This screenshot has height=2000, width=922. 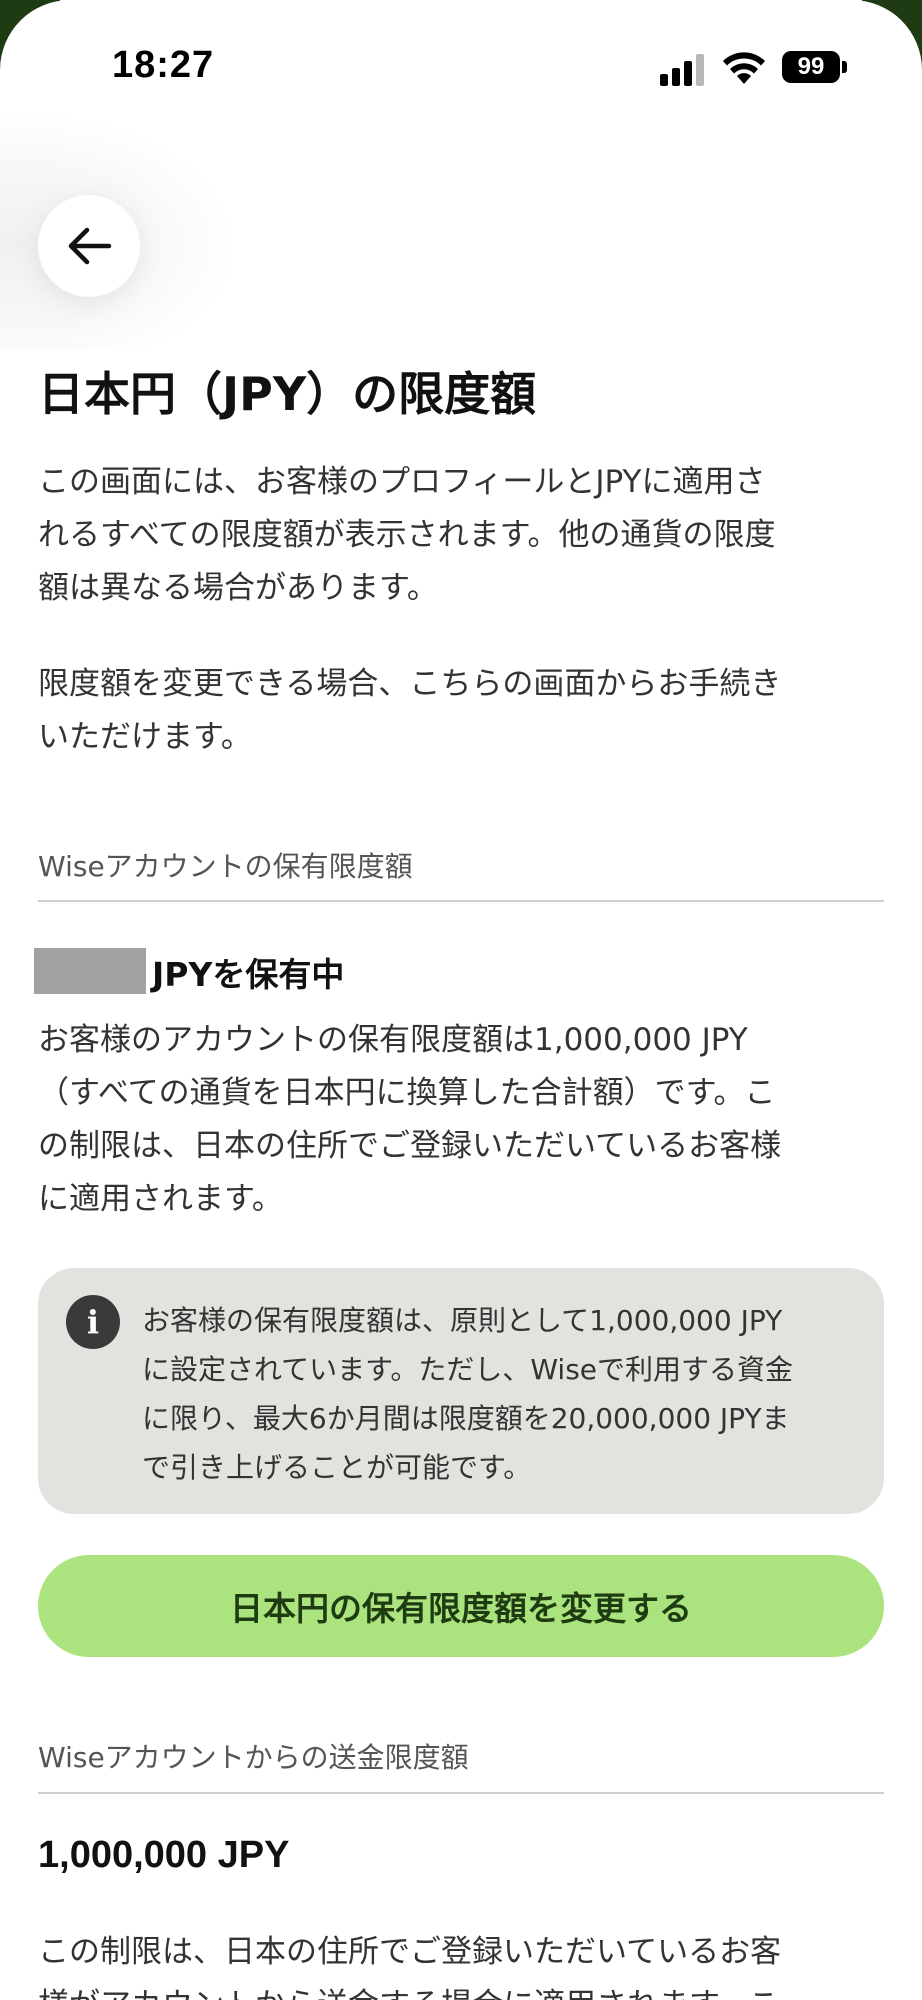 I want to click on cellular-signal-icon, so click(x=684, y=70).